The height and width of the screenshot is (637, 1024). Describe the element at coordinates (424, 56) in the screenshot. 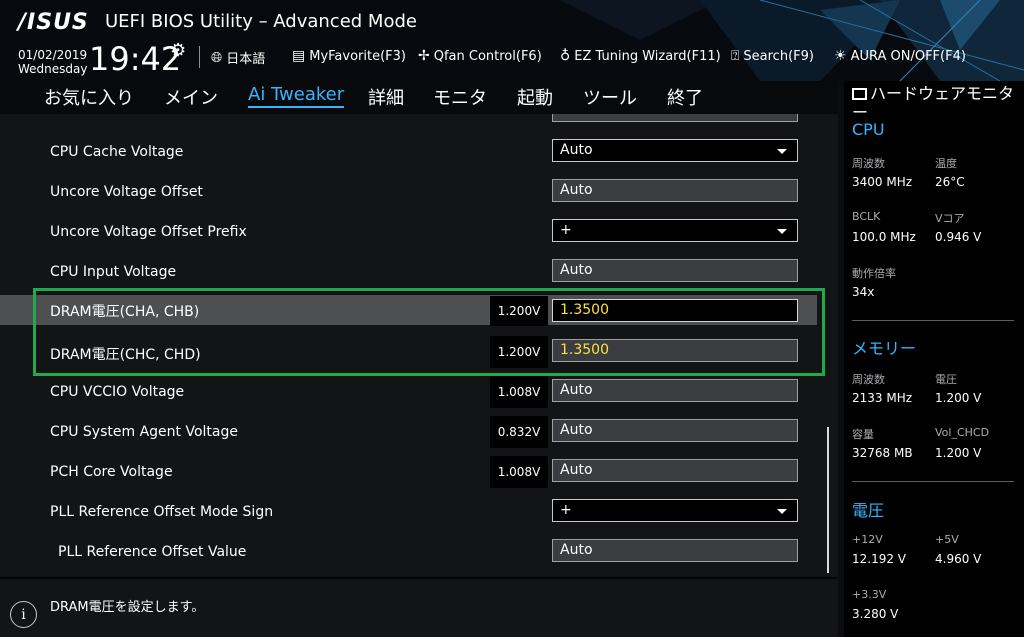

I see `fan-icon: ✢` at that location.